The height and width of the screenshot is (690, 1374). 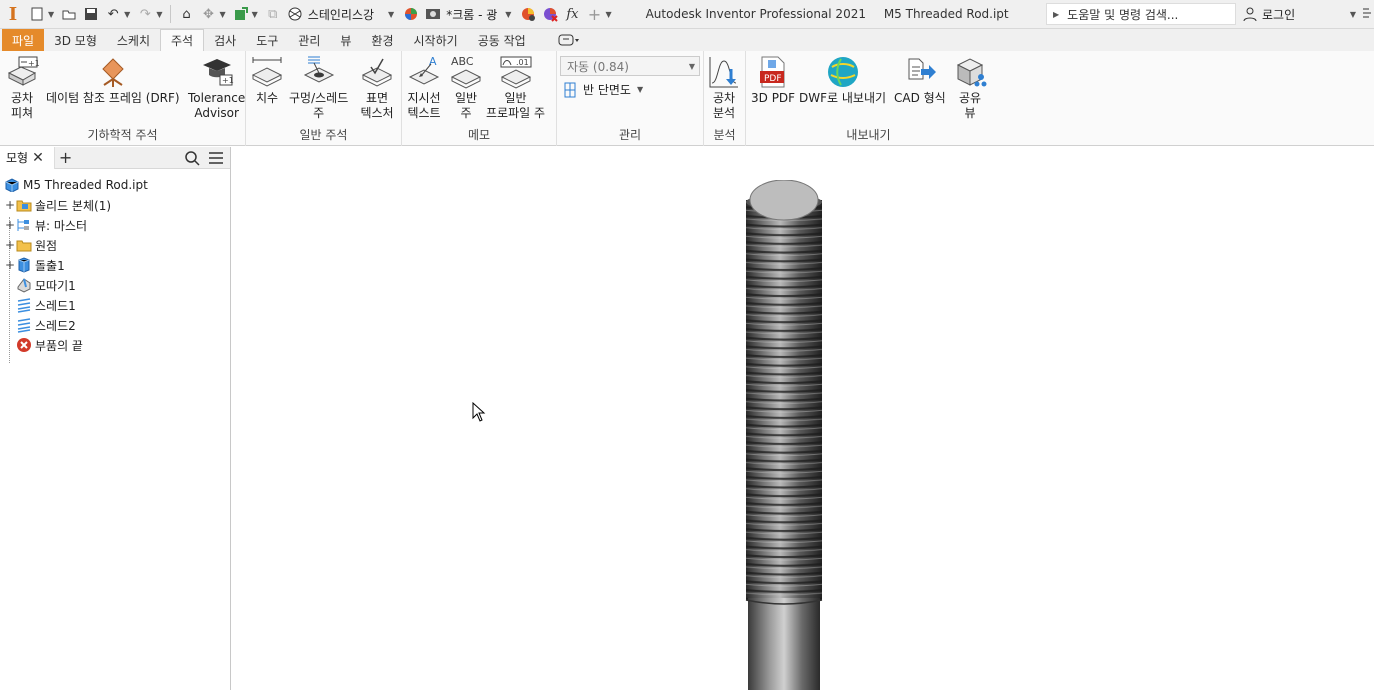 What do you see at coordinates (480, 14) in the screenshot?
I see `appearance-dropdown: *크롬 - 광 ▼` at bounding box center [480, 14].